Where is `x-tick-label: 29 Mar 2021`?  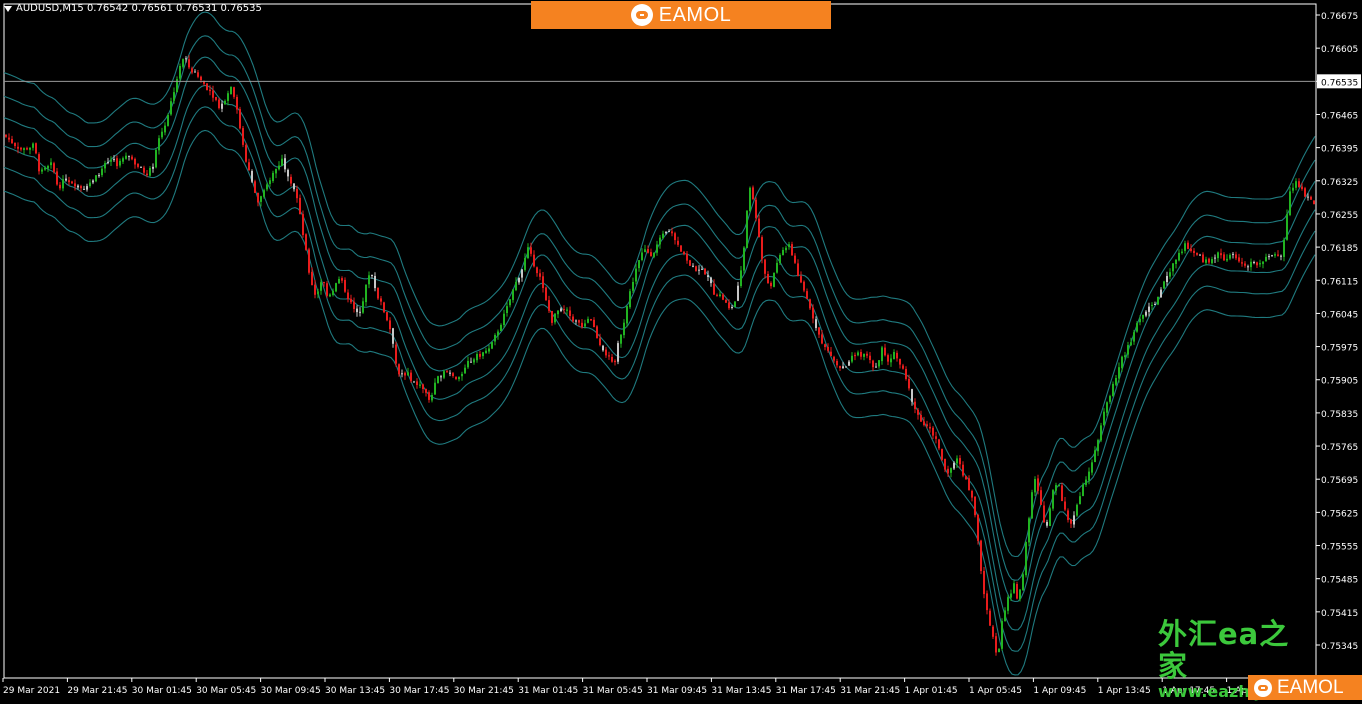
x-tick-label: 29 Mar 2021 is located at coordinates (31, 691).